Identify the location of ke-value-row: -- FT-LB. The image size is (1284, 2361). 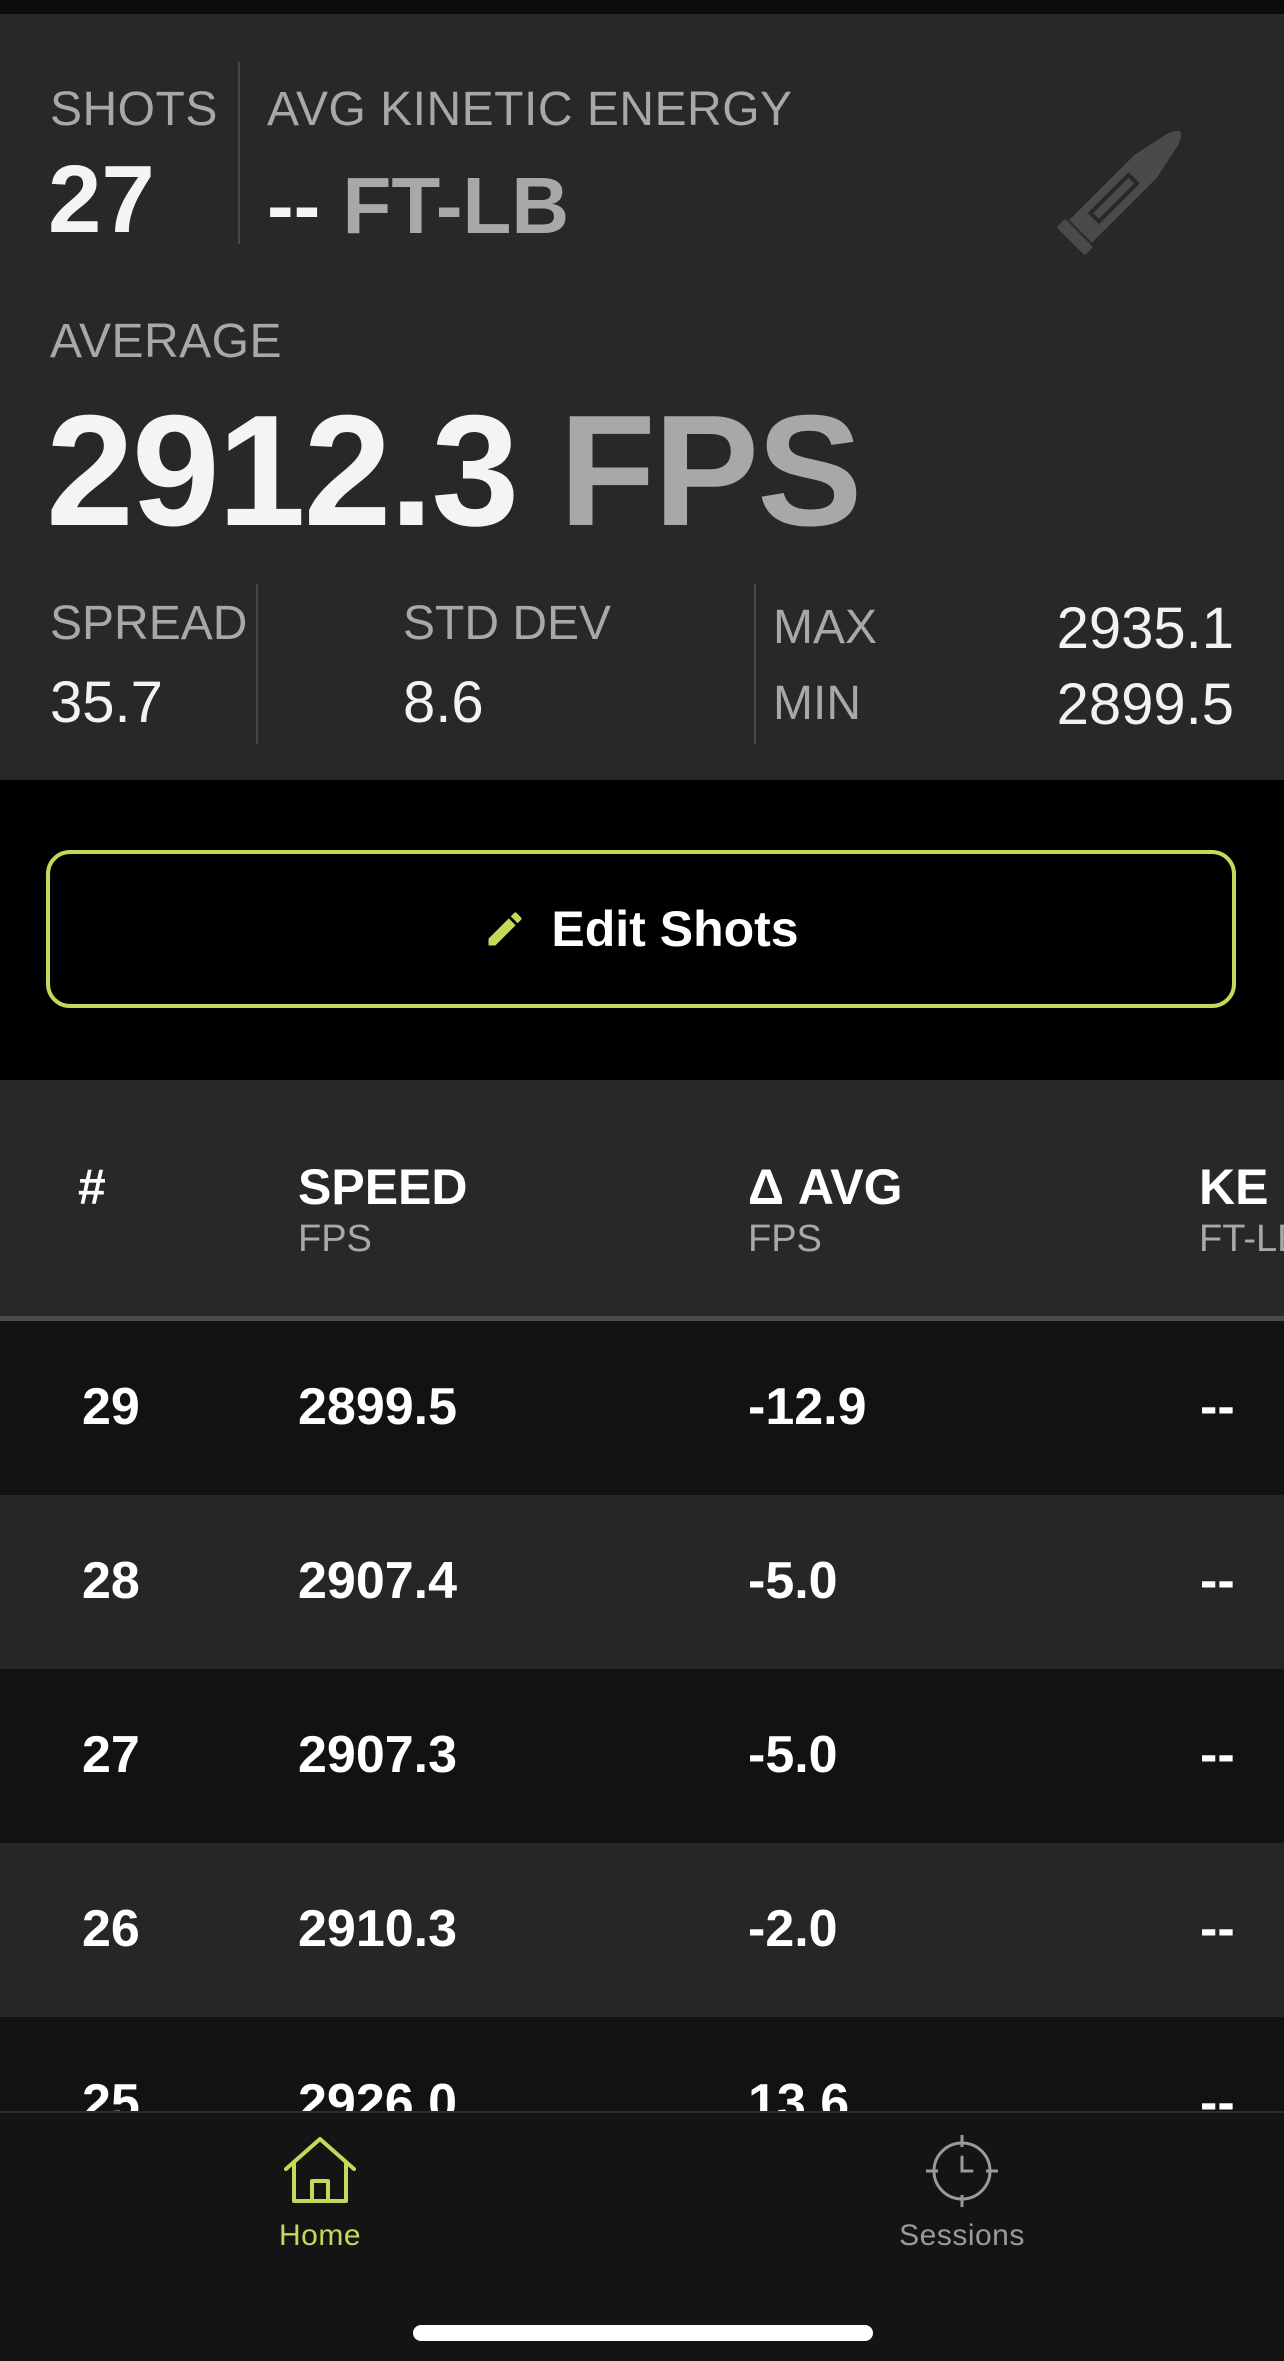
(418, 206).